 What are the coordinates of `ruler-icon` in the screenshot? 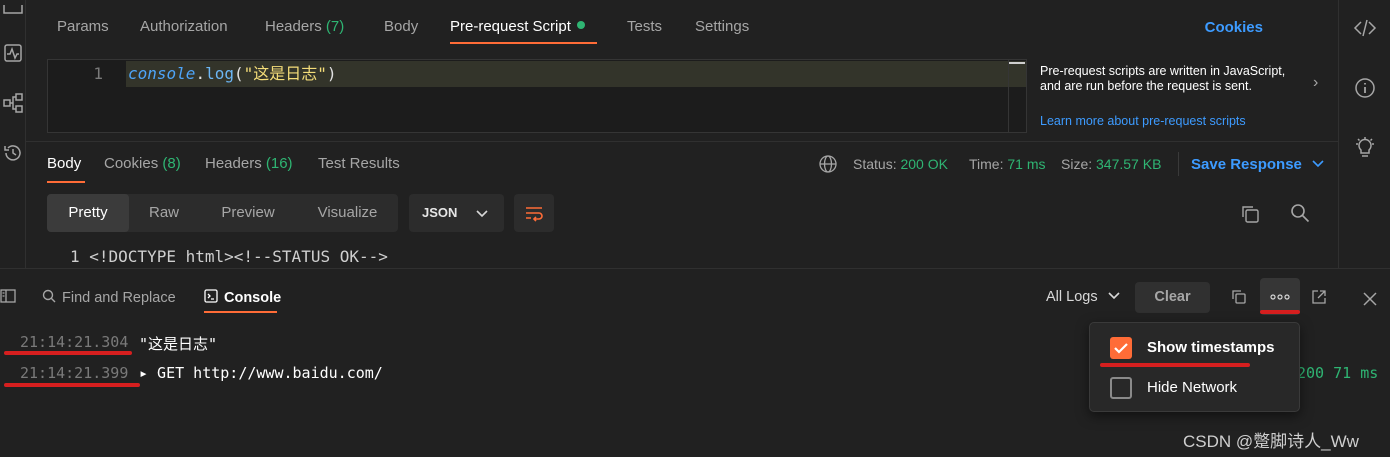 It's located at (13, 13).